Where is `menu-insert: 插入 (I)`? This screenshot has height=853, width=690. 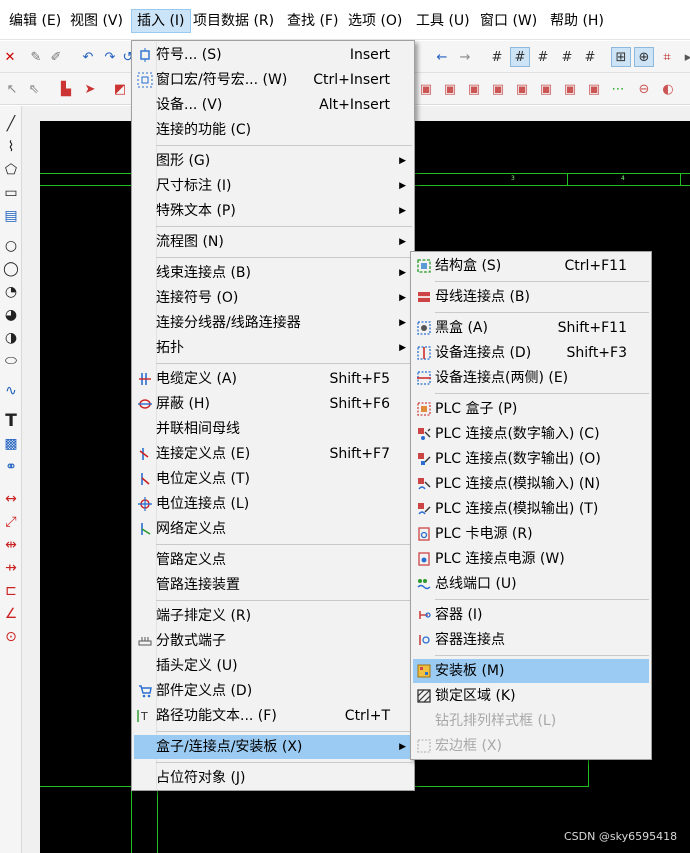 menu-insert: 插入 (I) is located at coordinates (161, 21).